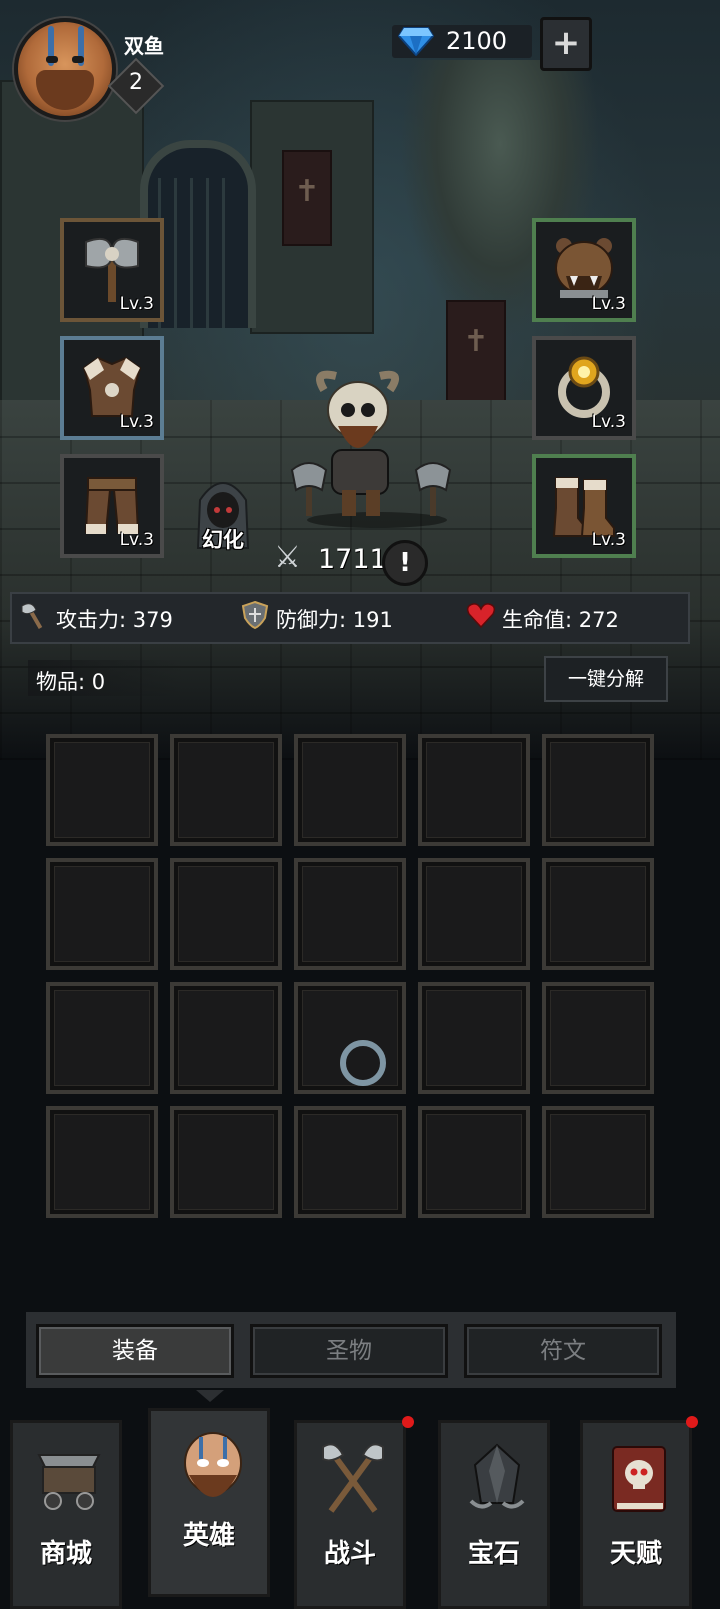 Image resolution: width=720 pixels, height=1609 pixels. Describe the element at coordinates (65, 1554) in the screenshot. I see `nav-label: 商城` at that location.